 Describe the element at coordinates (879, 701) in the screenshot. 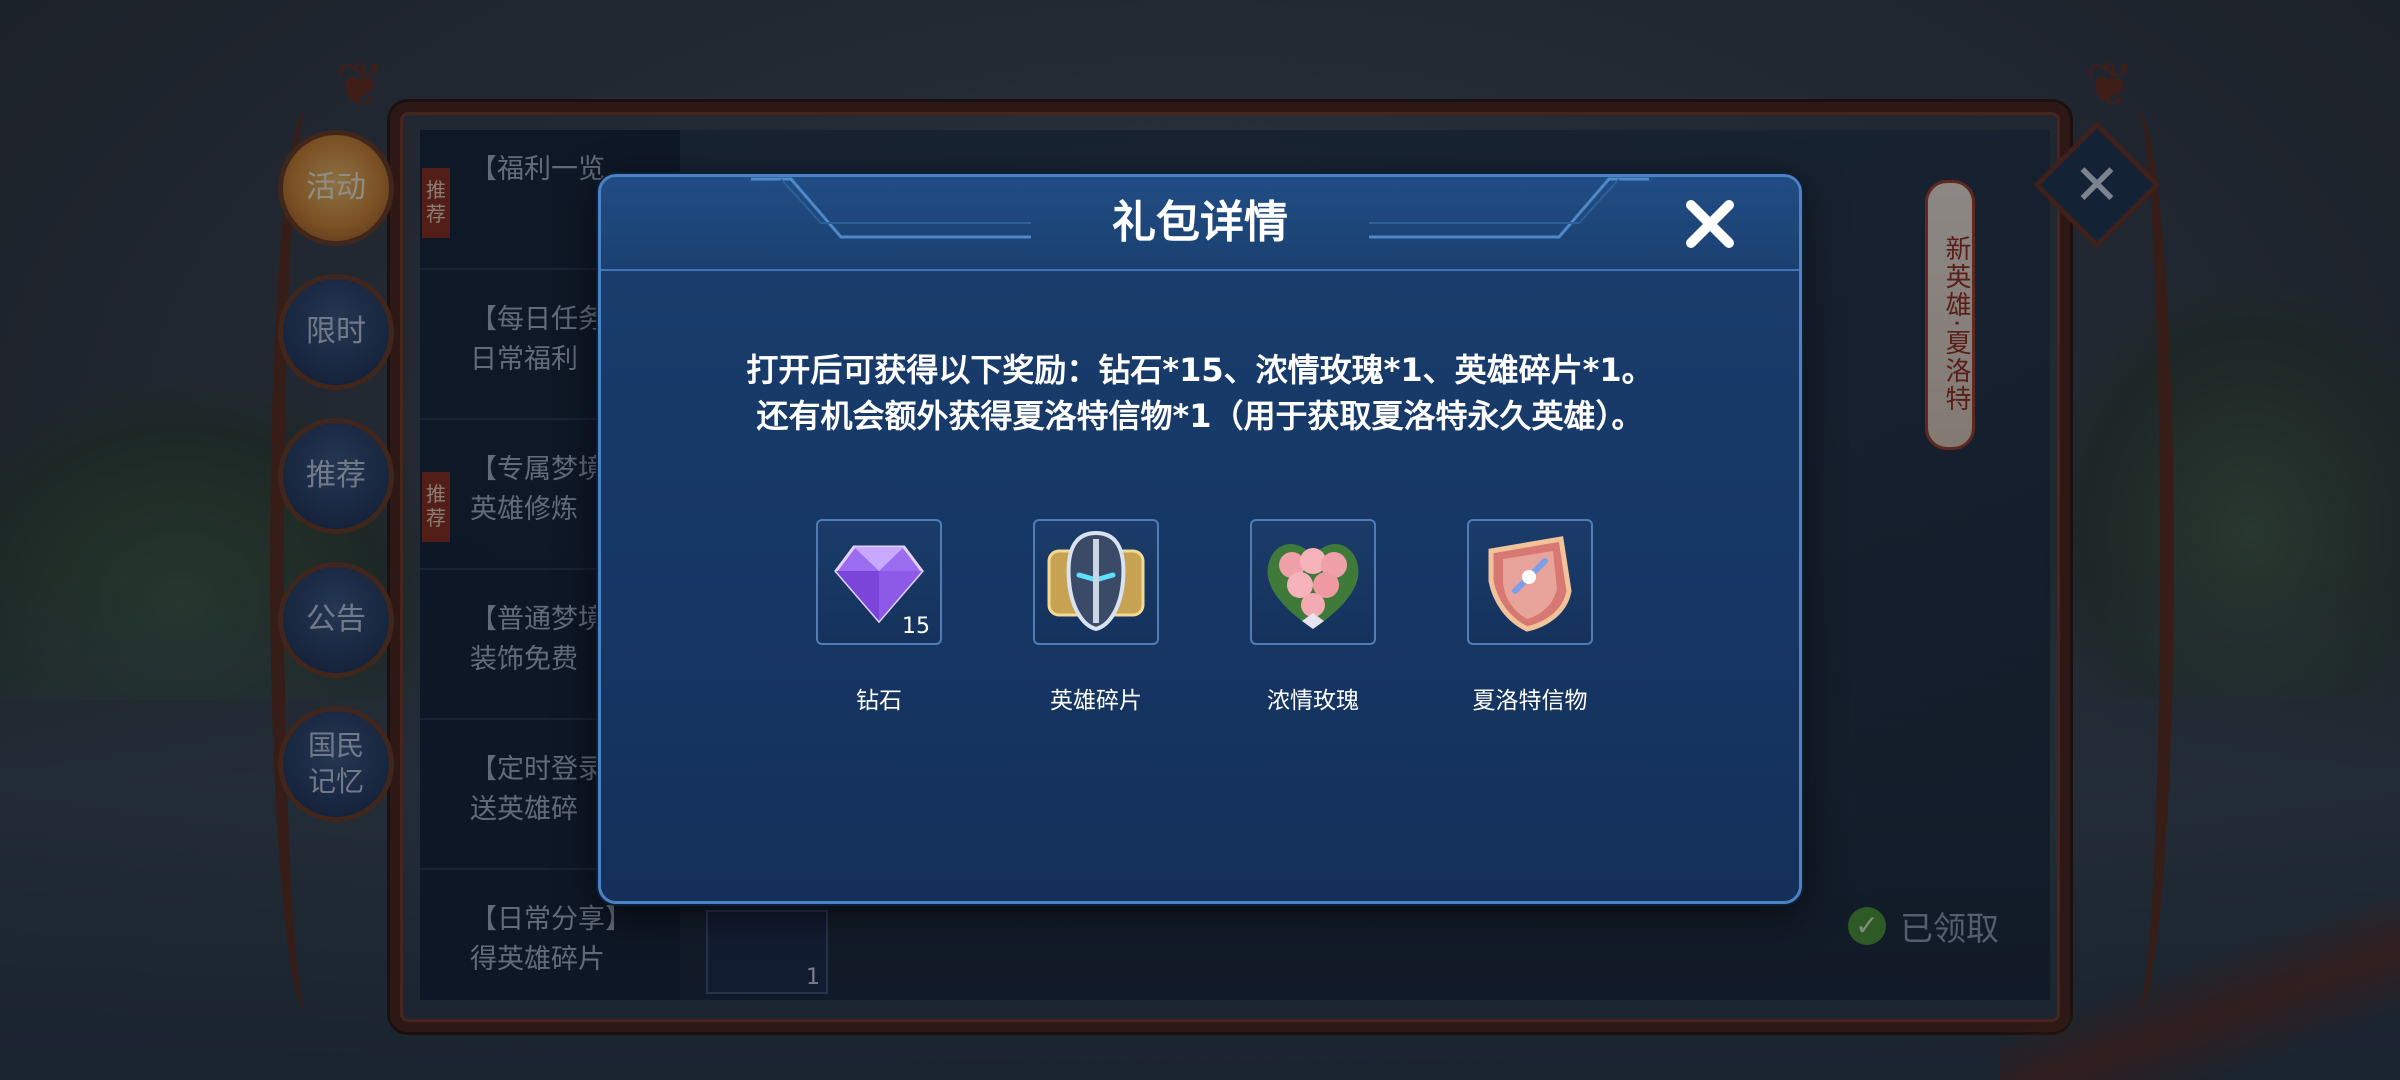

I see `reward-name: 钻石` at that location.